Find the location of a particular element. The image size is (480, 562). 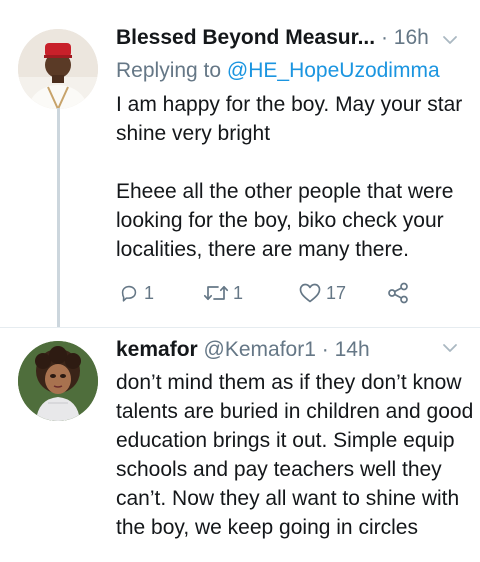

user-handle: @Kemafor1 is located at coordinates (260, 349).